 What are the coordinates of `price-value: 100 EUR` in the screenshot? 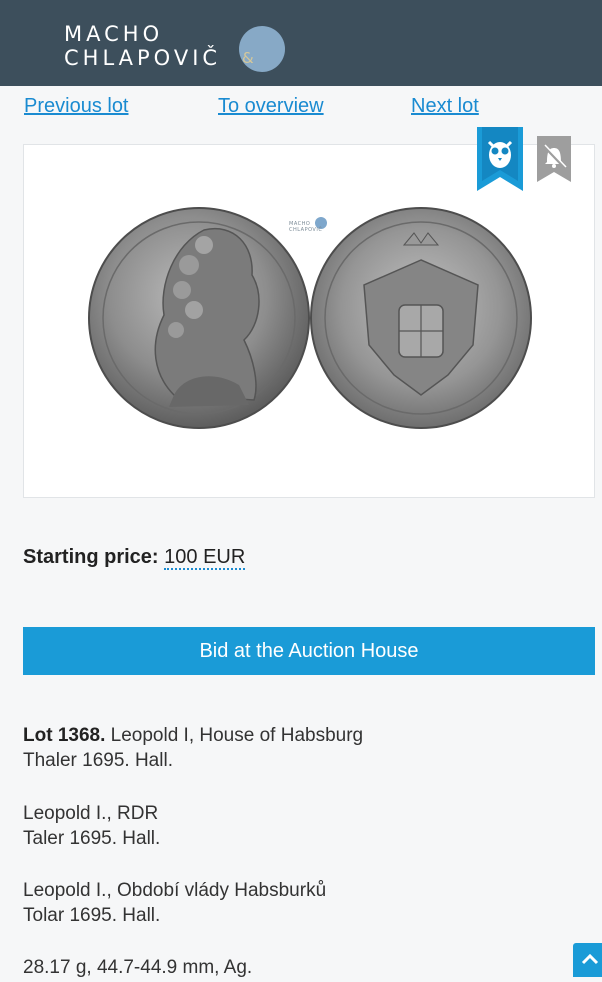 It's located at (205, 558).